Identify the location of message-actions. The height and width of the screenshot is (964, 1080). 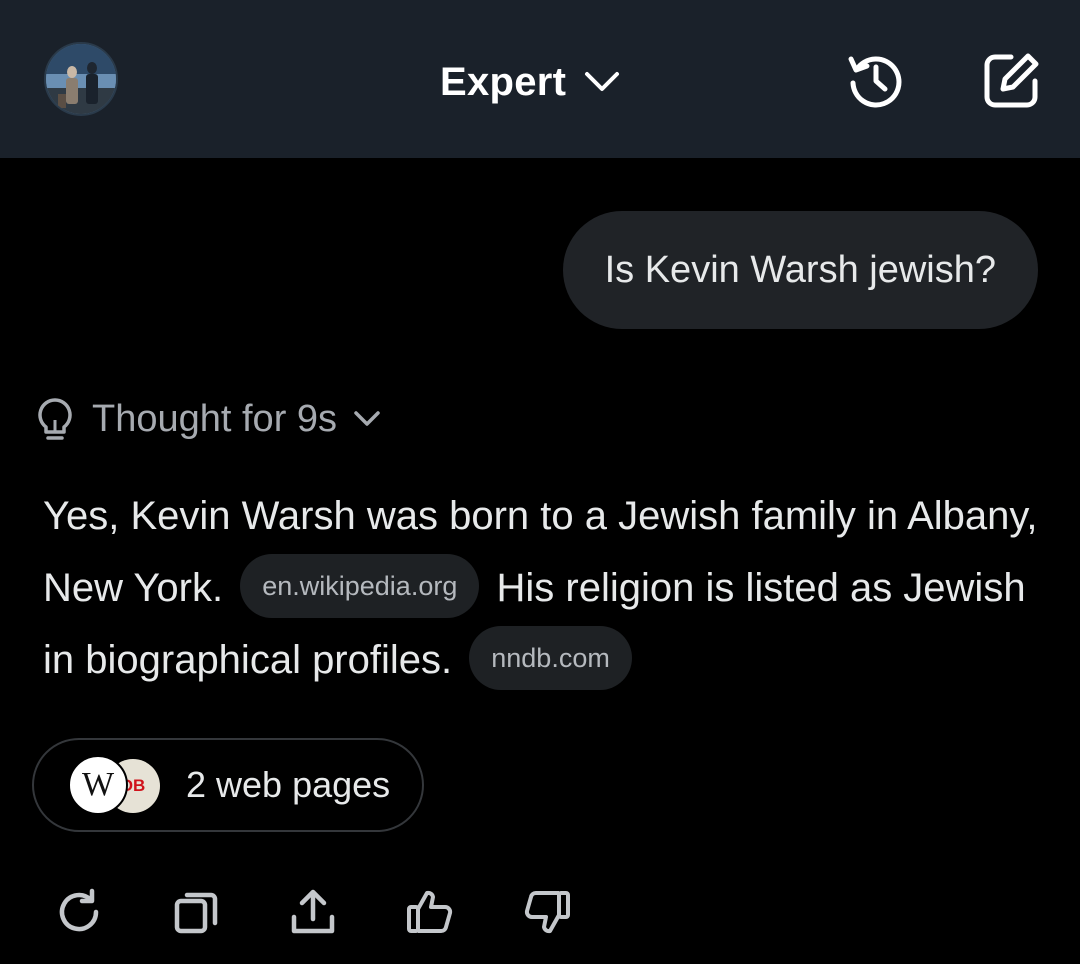
(342, 912).